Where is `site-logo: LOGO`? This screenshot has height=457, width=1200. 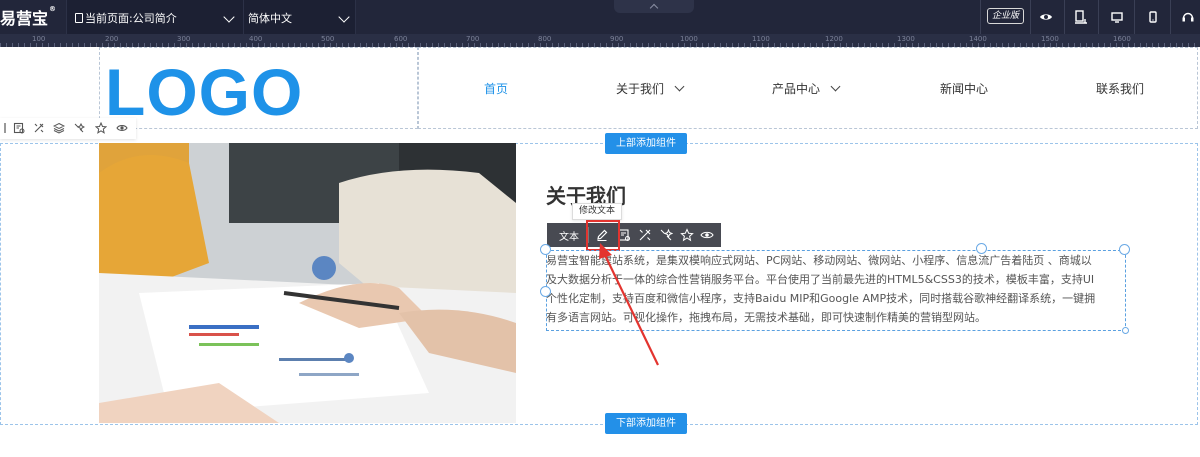 site-logo: LOGO is located at coordinates (204, 92).